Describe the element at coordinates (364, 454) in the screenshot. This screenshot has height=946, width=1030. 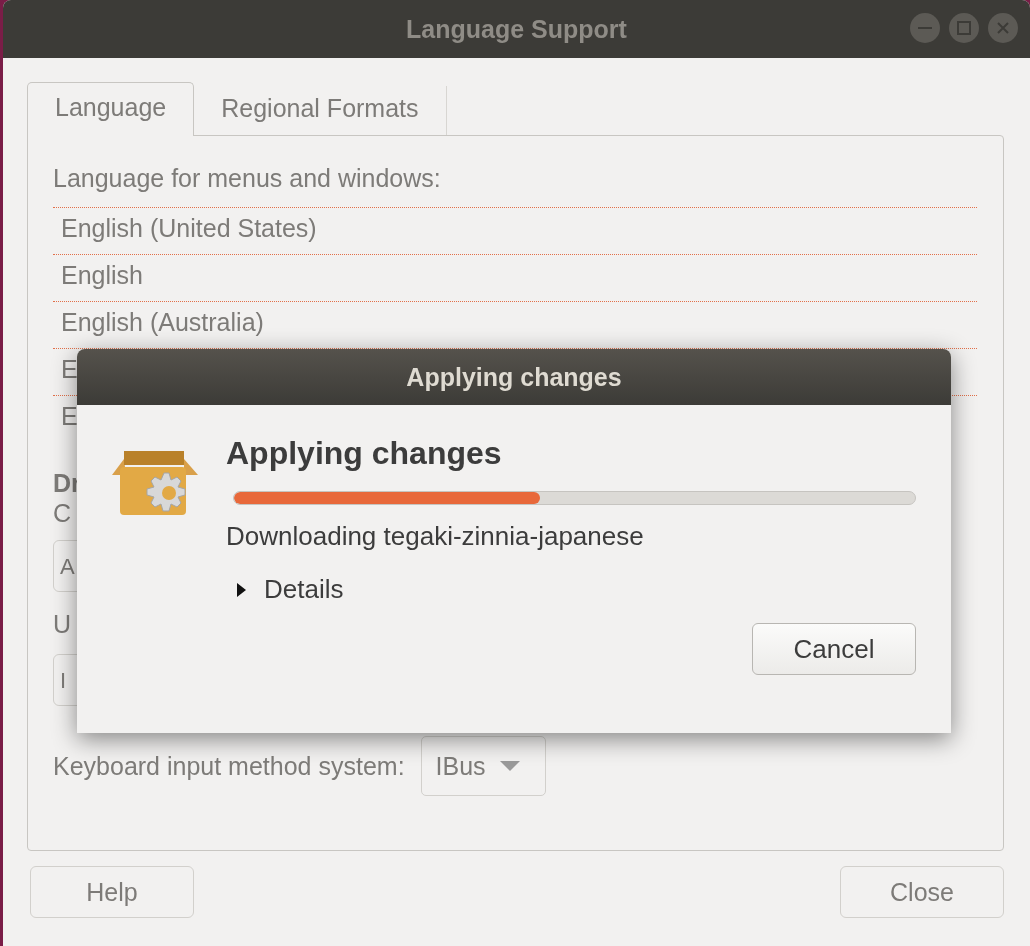
I see `dialog-heading: Applying changes` at that location.